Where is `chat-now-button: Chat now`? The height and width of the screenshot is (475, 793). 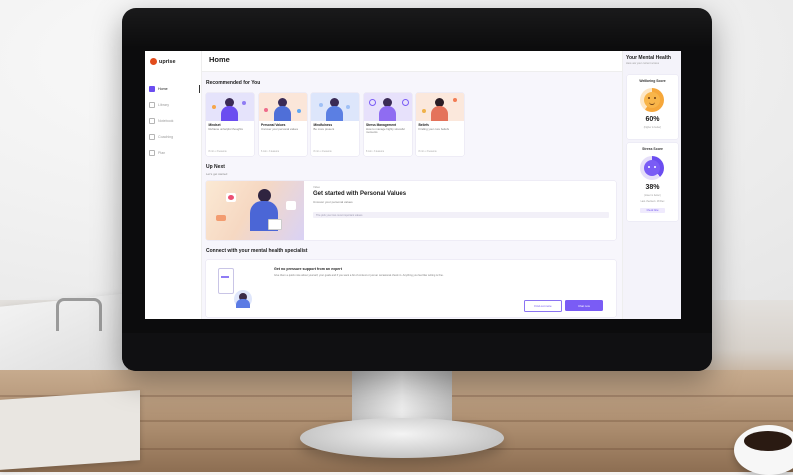 chat-now-button: Chat now is located at coordinates (584, 305).